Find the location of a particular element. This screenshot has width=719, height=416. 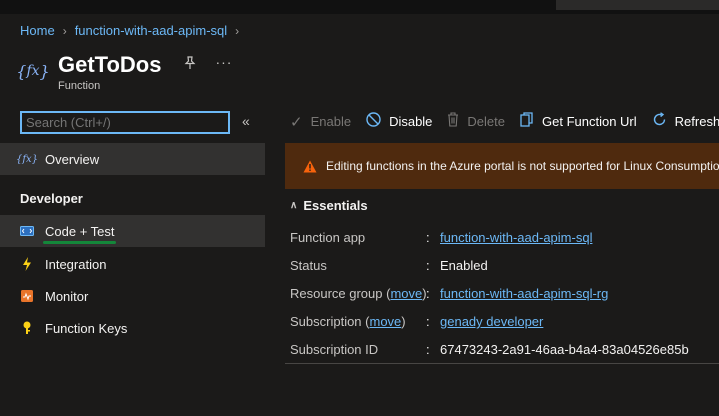

lightning-icon is located at coordinates (27, 264).